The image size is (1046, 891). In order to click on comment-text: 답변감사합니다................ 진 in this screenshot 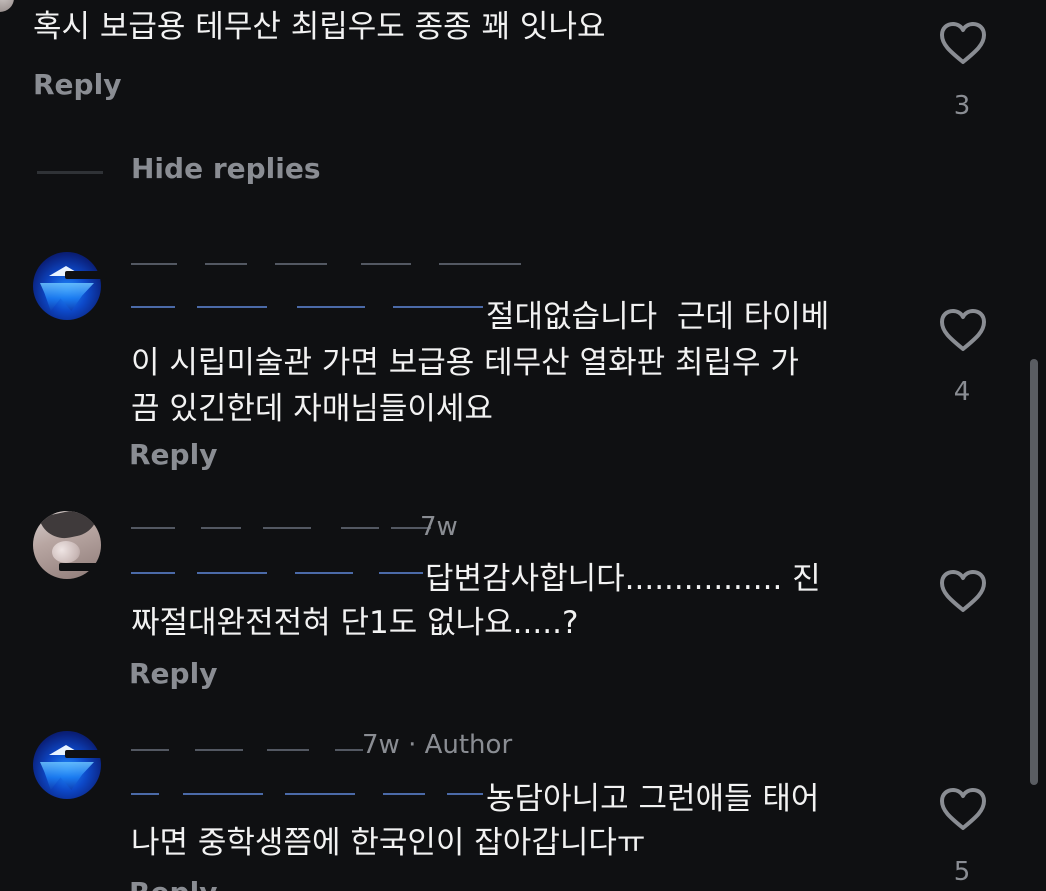, I will do `click(623, 579)`.